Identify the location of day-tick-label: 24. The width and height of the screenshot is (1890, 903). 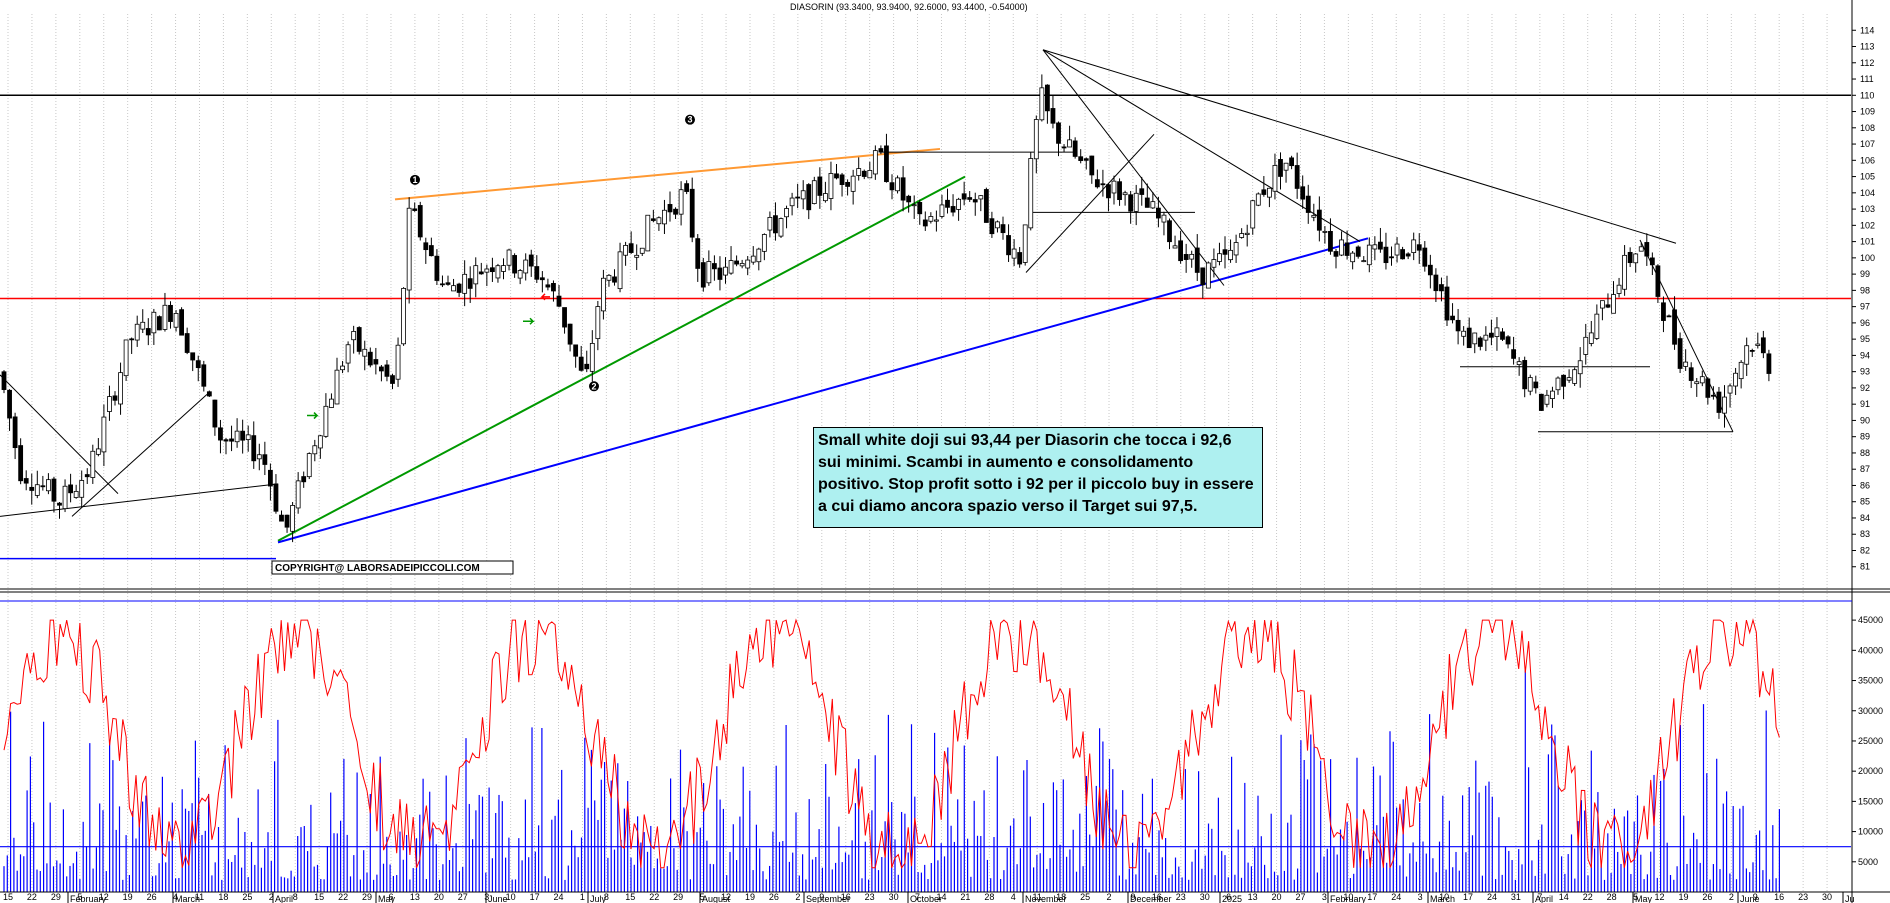
(1396, 897).